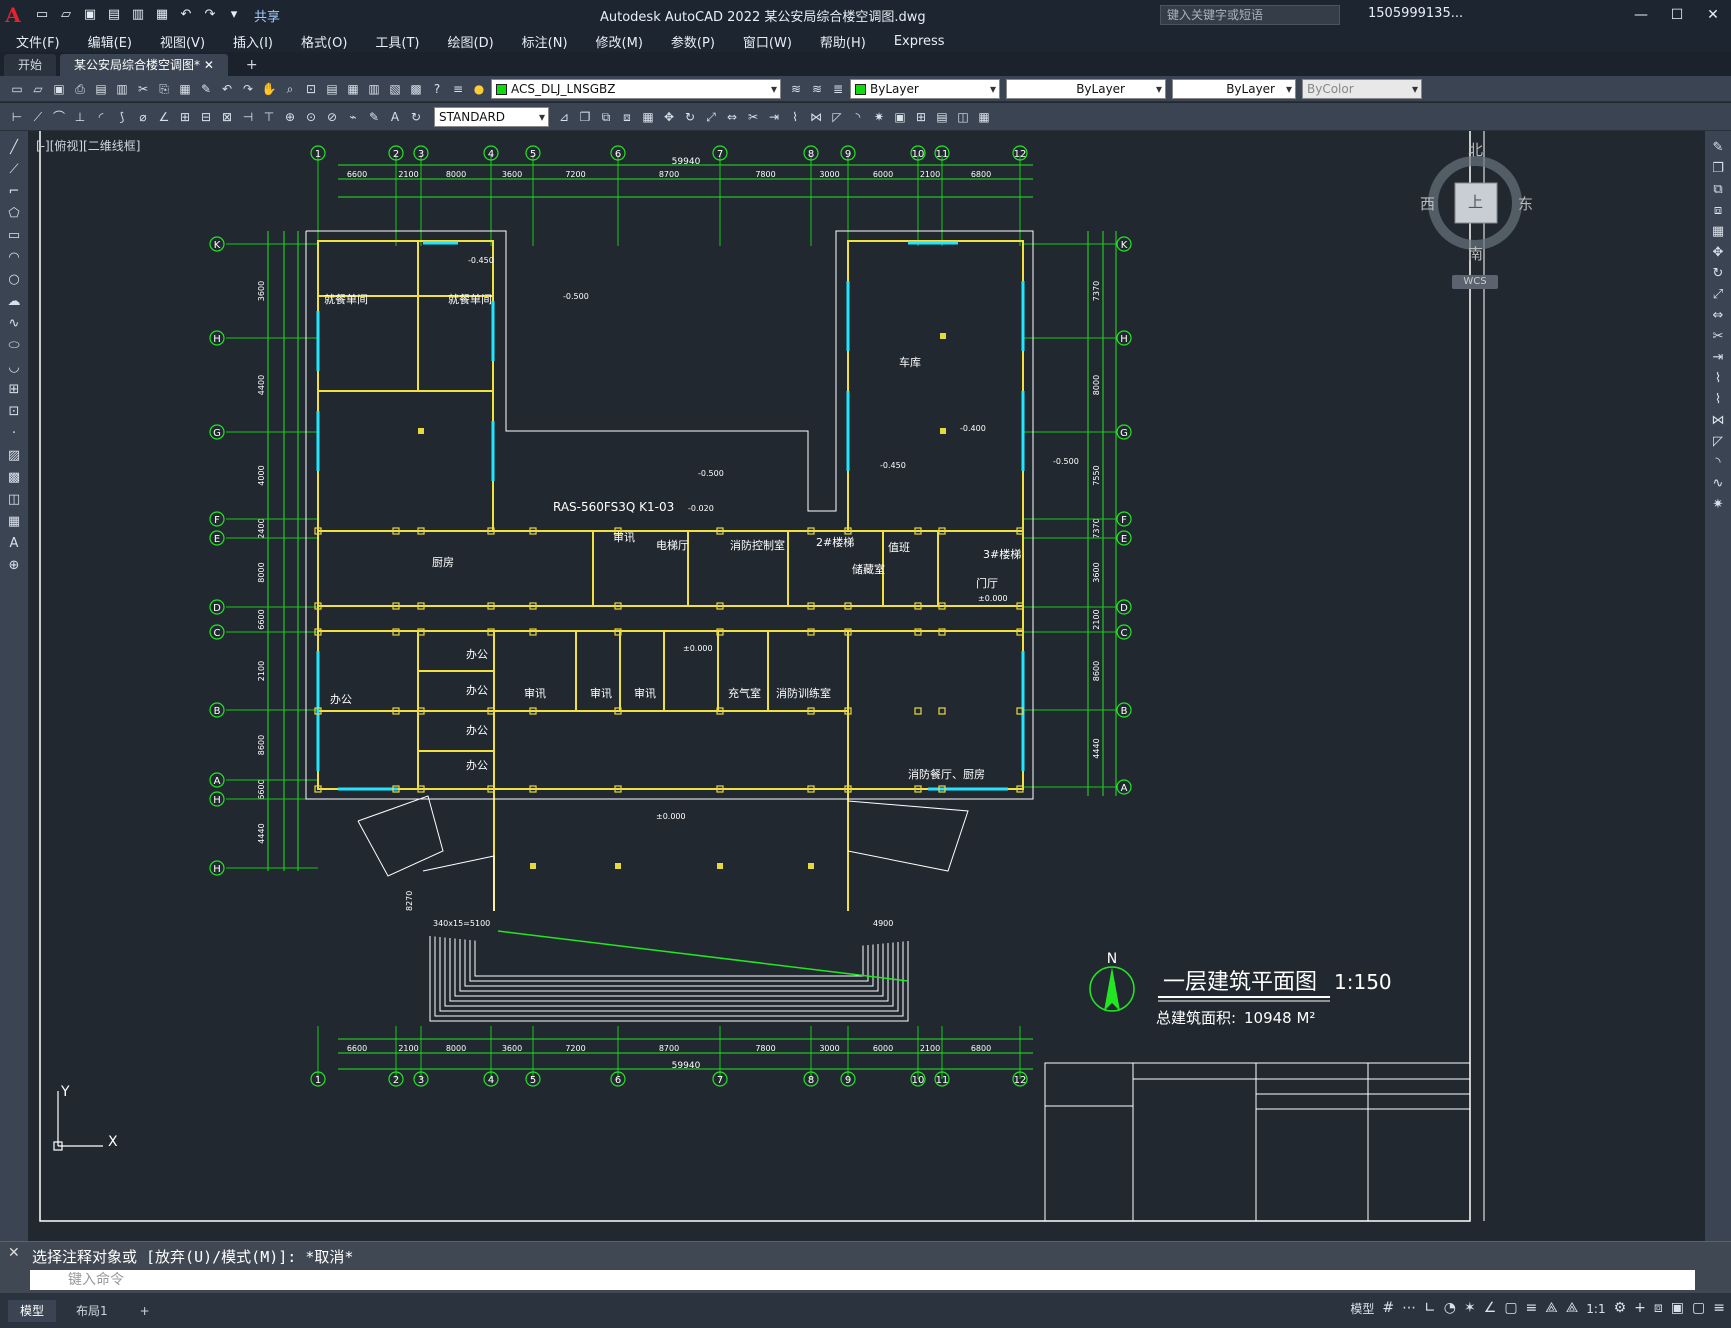  What do you see at coordinates (332, 117) in the screenshot?
I see `inspection-icon: ⊘` at bounding box center [332, 117].